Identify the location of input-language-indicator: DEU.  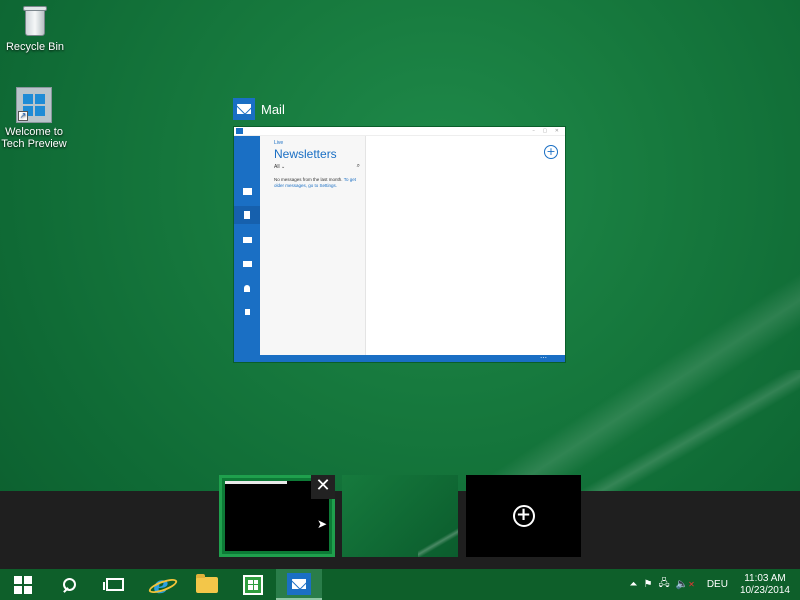
(717, 584).